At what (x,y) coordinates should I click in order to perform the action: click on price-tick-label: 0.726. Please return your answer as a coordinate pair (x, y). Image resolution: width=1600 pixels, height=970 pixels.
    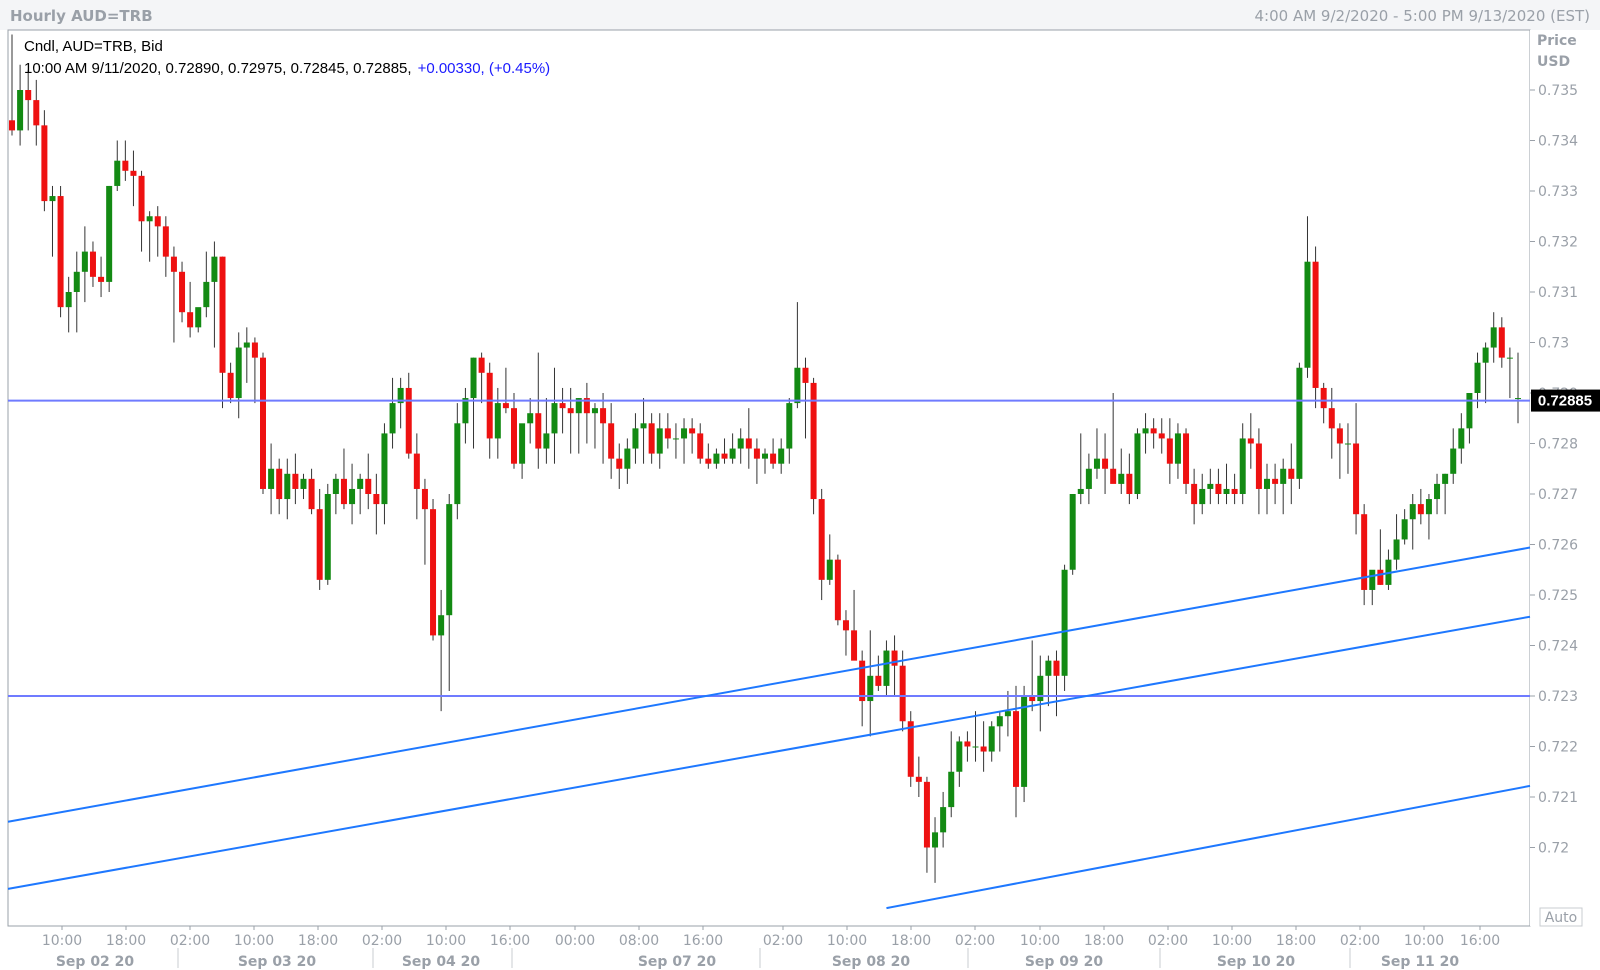
    Looking at the image, I should click on (1558, 546).